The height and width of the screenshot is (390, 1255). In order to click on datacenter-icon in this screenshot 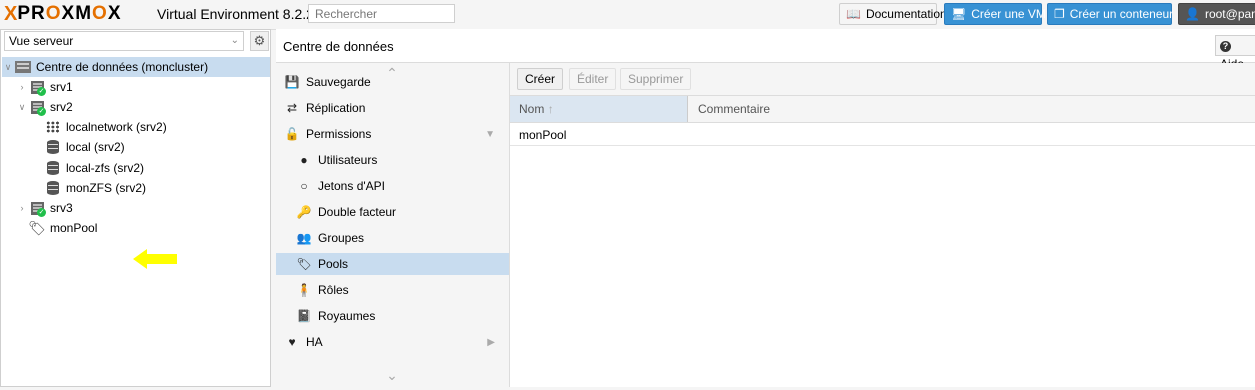, I will do `click(23, 67)`.